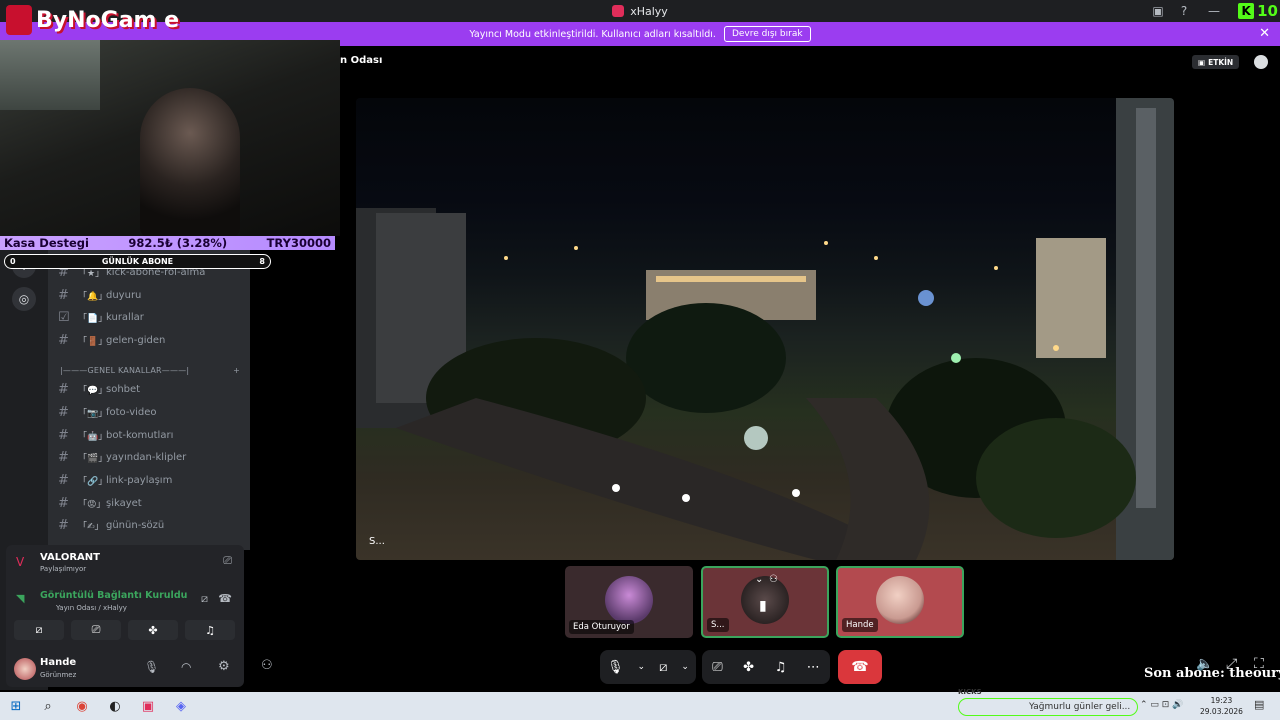 The image size is (1280, 720). I want to click on discover-icon: ◎, so click(24, 299).